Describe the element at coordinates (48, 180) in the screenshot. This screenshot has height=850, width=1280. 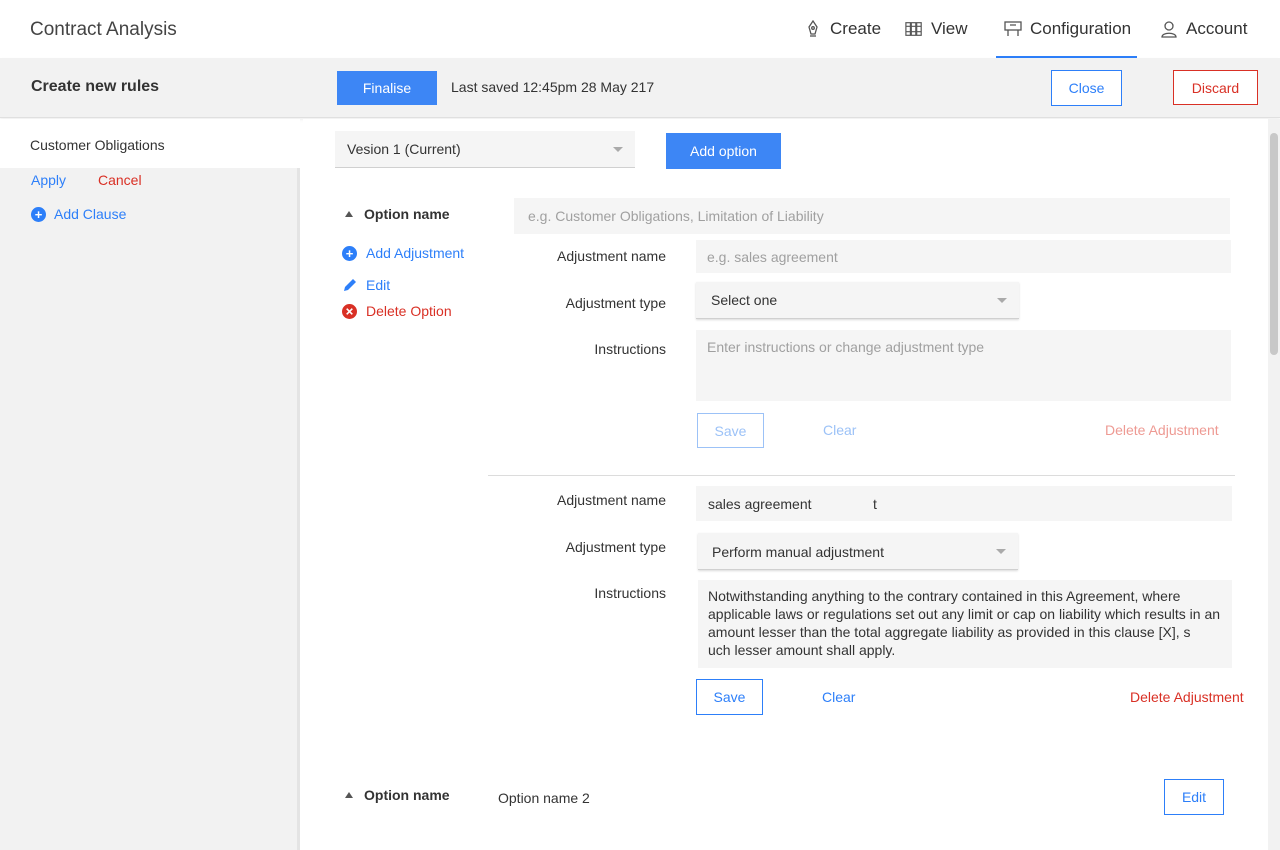
I see `apply-link: Apply` at that location.